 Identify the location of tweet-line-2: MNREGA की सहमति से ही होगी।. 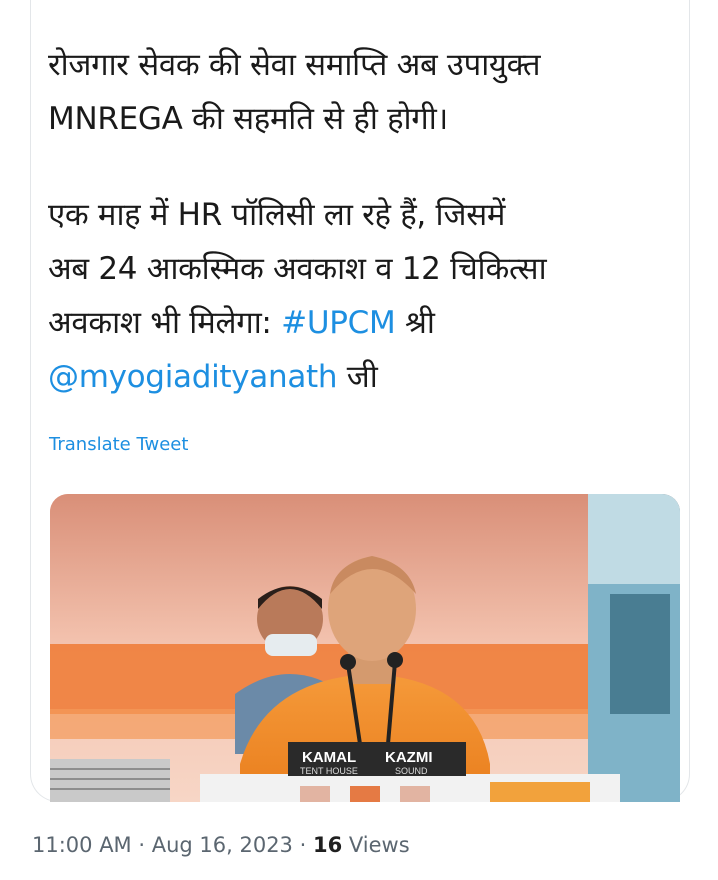
(248, 119).